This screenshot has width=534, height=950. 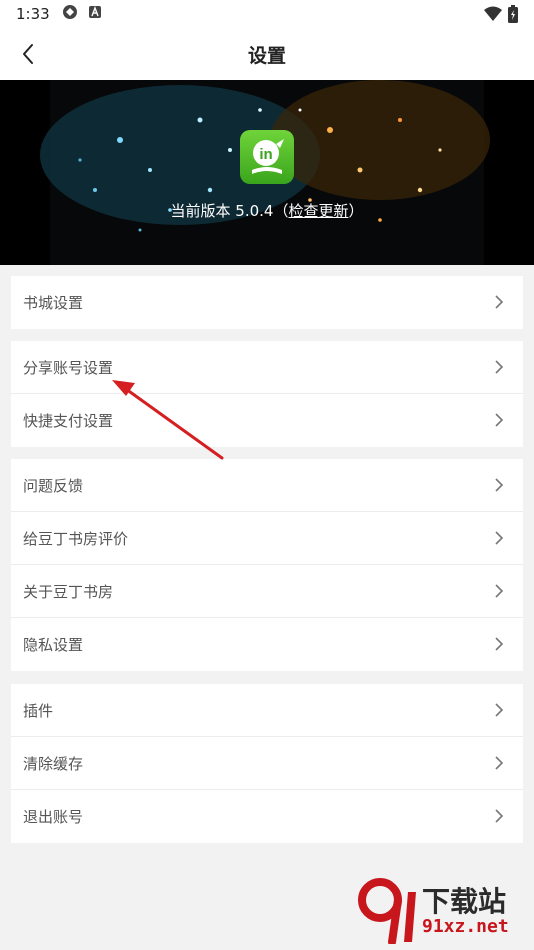 What do you see at coordinates (356, 211) in the screenshot?
I see `version-close-paren: ）` at bounding box center [356, 211].